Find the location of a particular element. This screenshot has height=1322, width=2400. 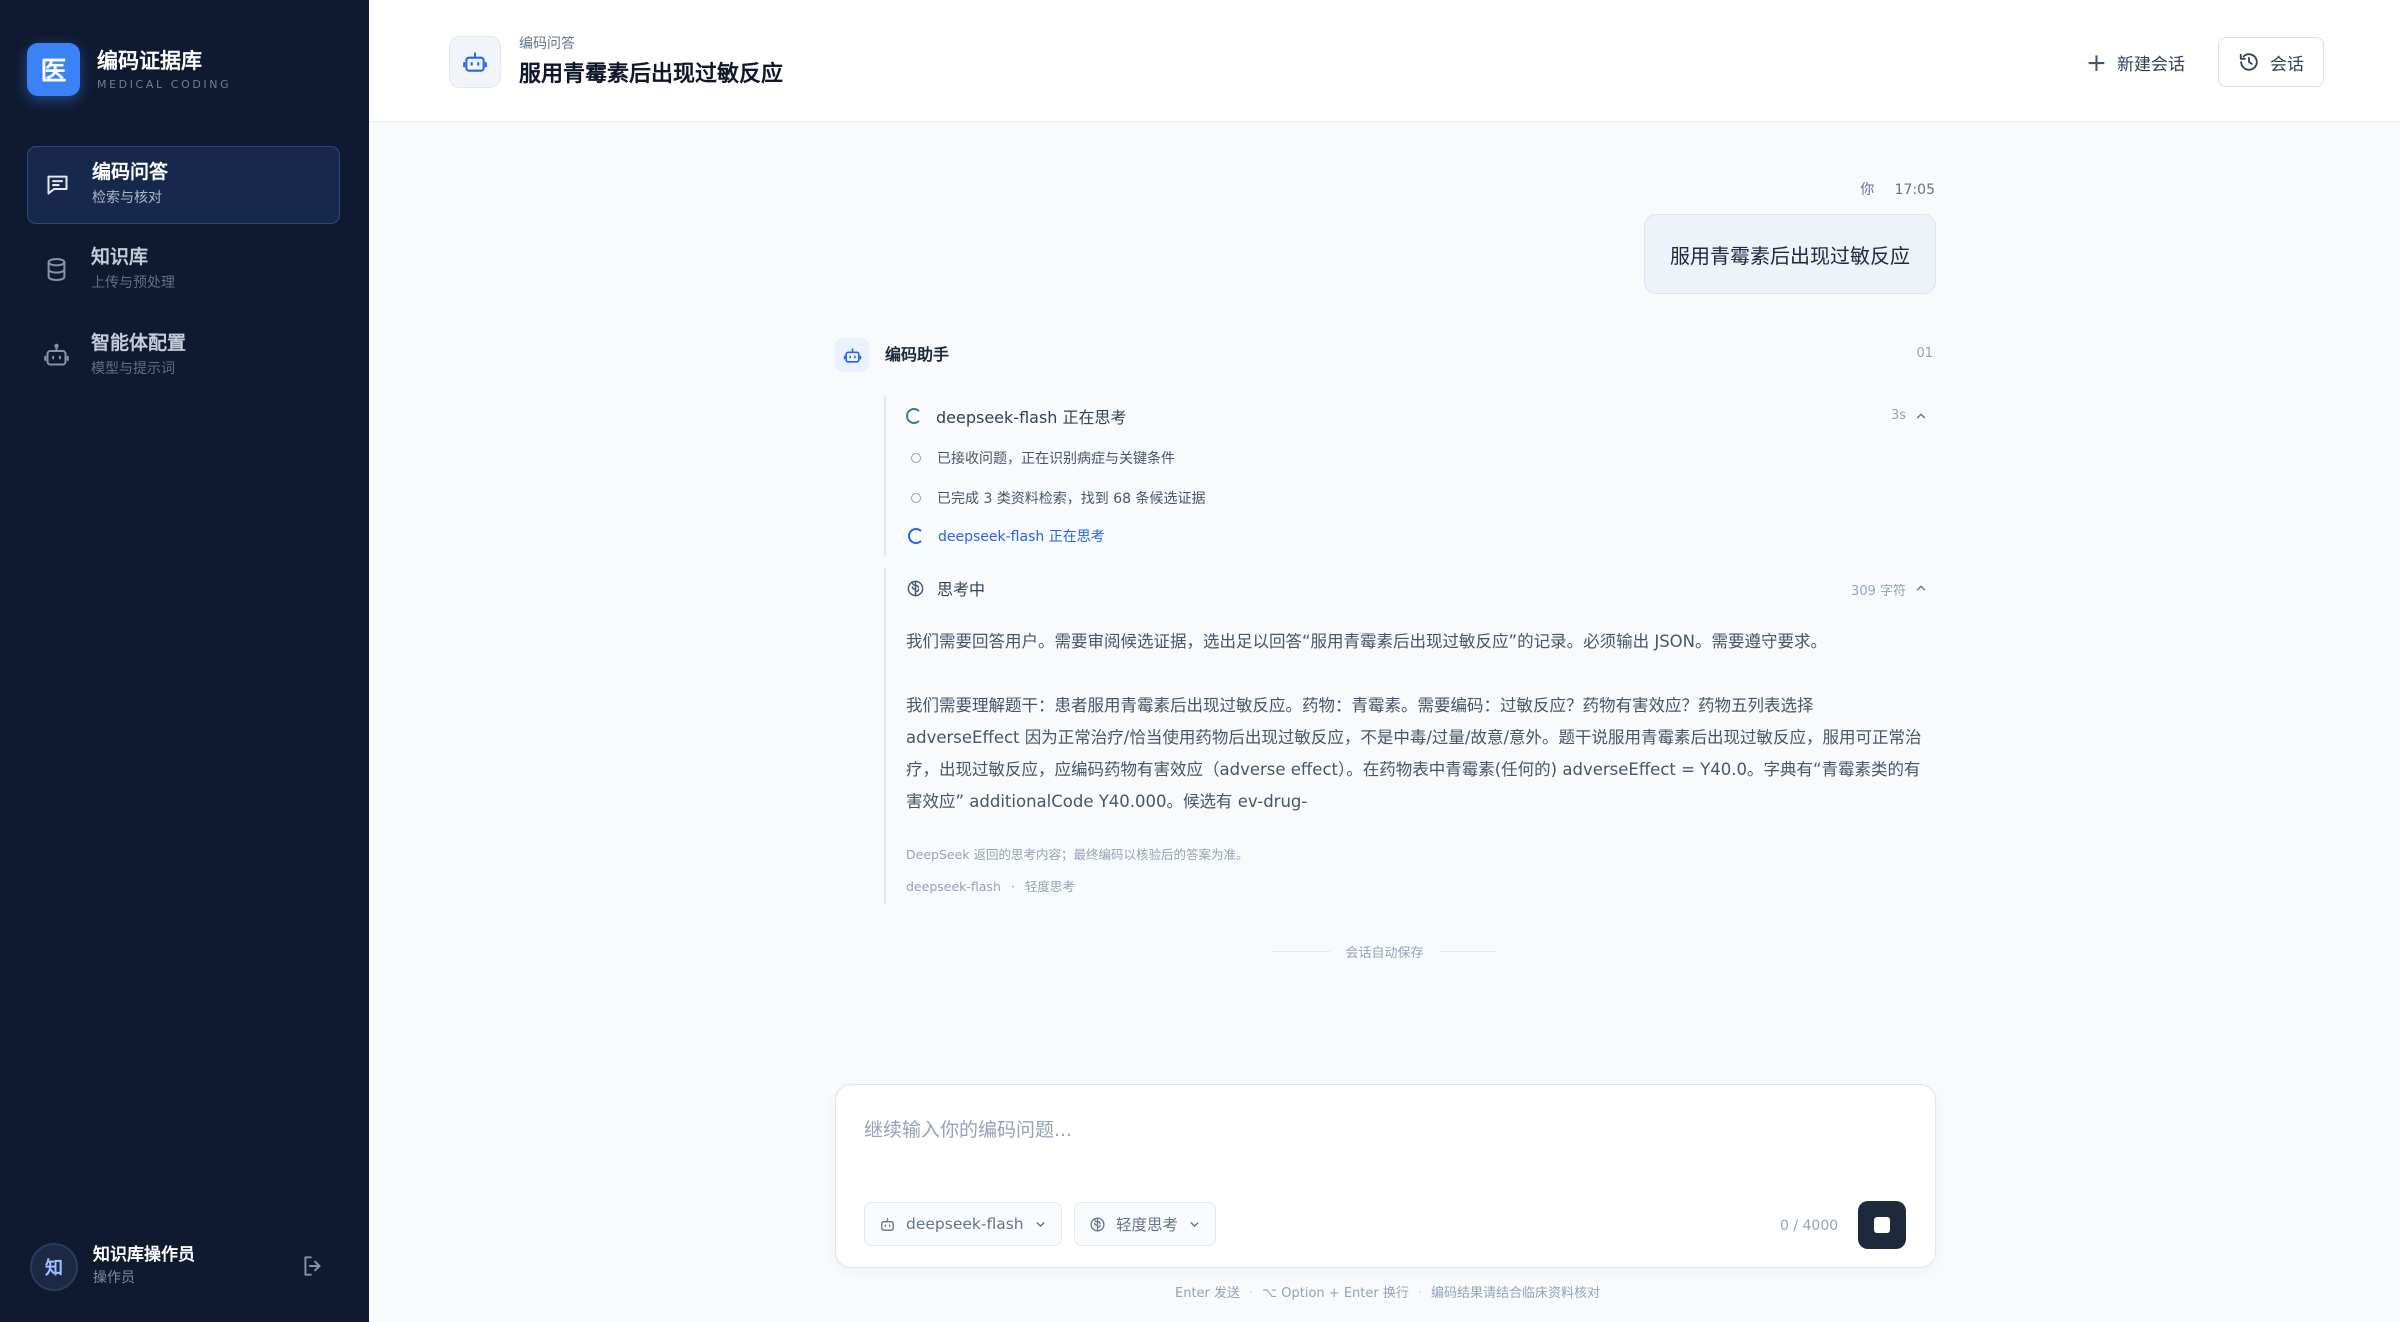

new-chat-label: 新建会话 is located at coordinates (2150, 64).